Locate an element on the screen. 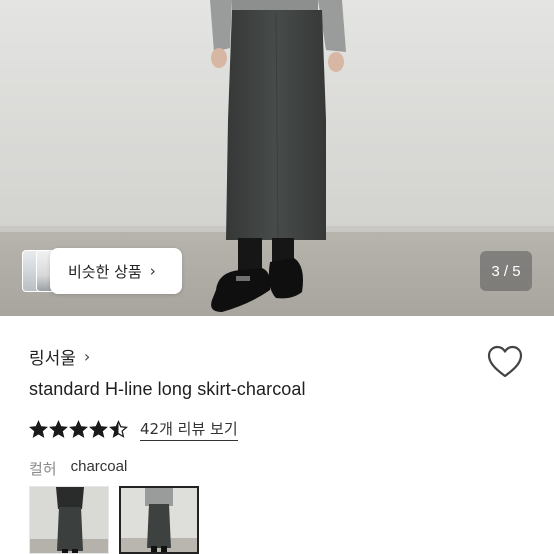 This screenshot has height=554, width=554. color-label: 컬허 is located at coordinates (43, 469).